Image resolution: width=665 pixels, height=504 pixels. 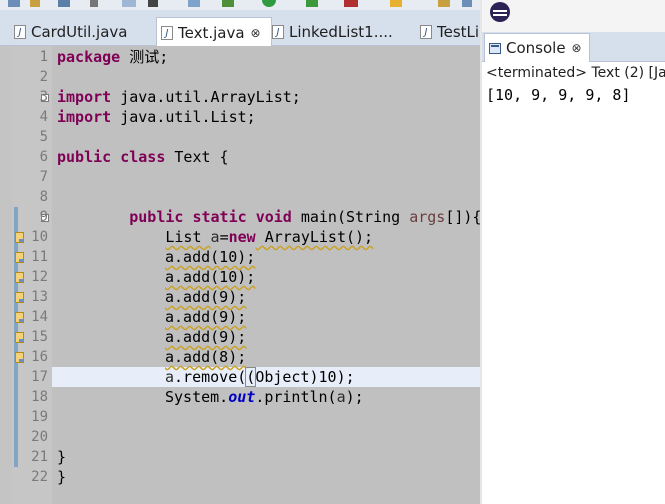 I want to click on code-text: System., so click(x=197, y=397).